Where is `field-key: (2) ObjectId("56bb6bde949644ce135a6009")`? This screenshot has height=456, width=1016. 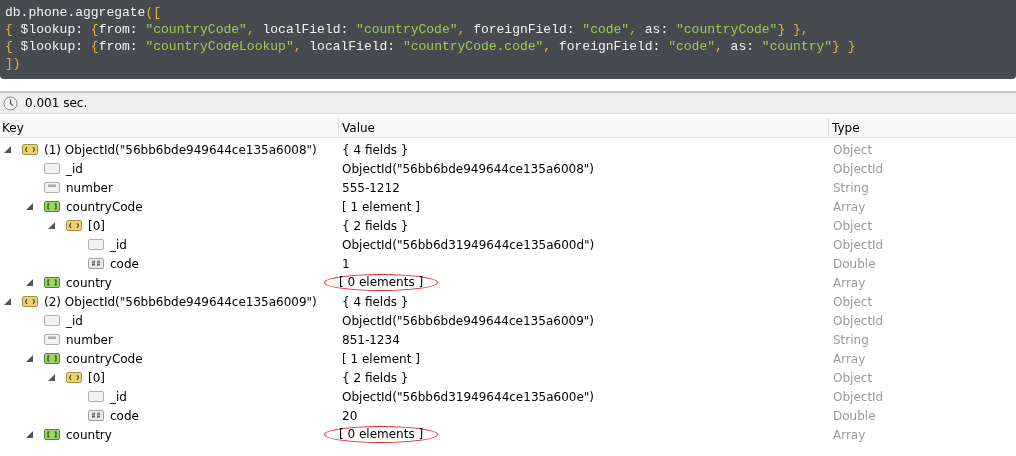
field-key: (2) ObjectId("56bb6bde949644ce135a6009") is located at coordinates (180, 301).